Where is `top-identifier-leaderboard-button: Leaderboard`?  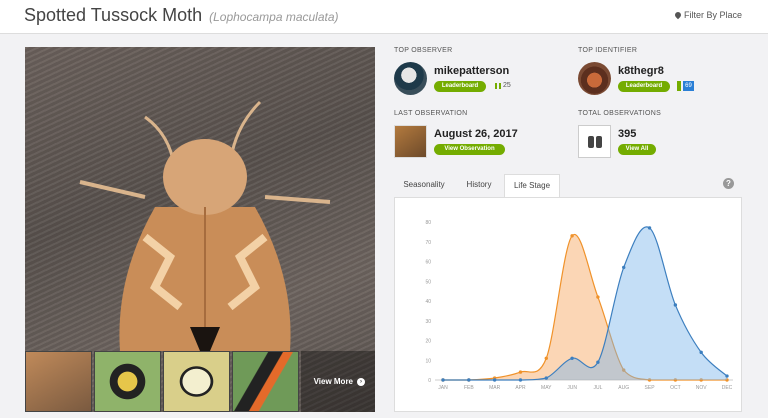
top-identifier-leaderboard-button: Leaderboard is located at coordinates (644, 86).